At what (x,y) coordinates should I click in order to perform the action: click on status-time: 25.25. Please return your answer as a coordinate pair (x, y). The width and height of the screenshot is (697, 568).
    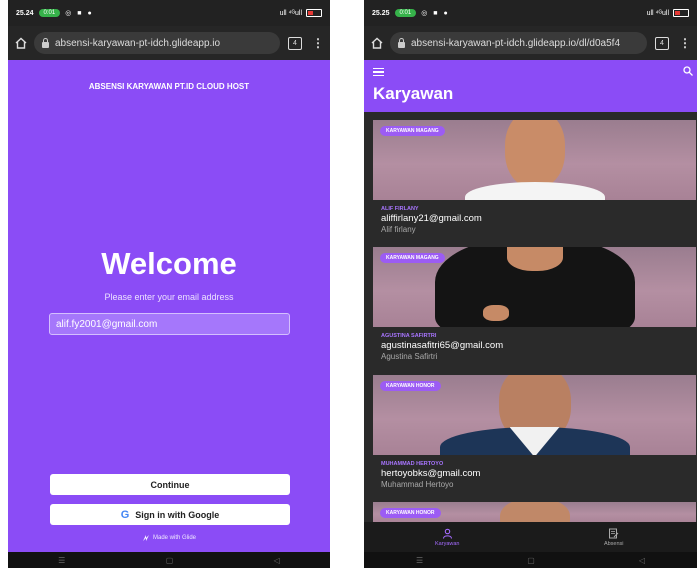
    Looking at the image, I should click on (381, 13).